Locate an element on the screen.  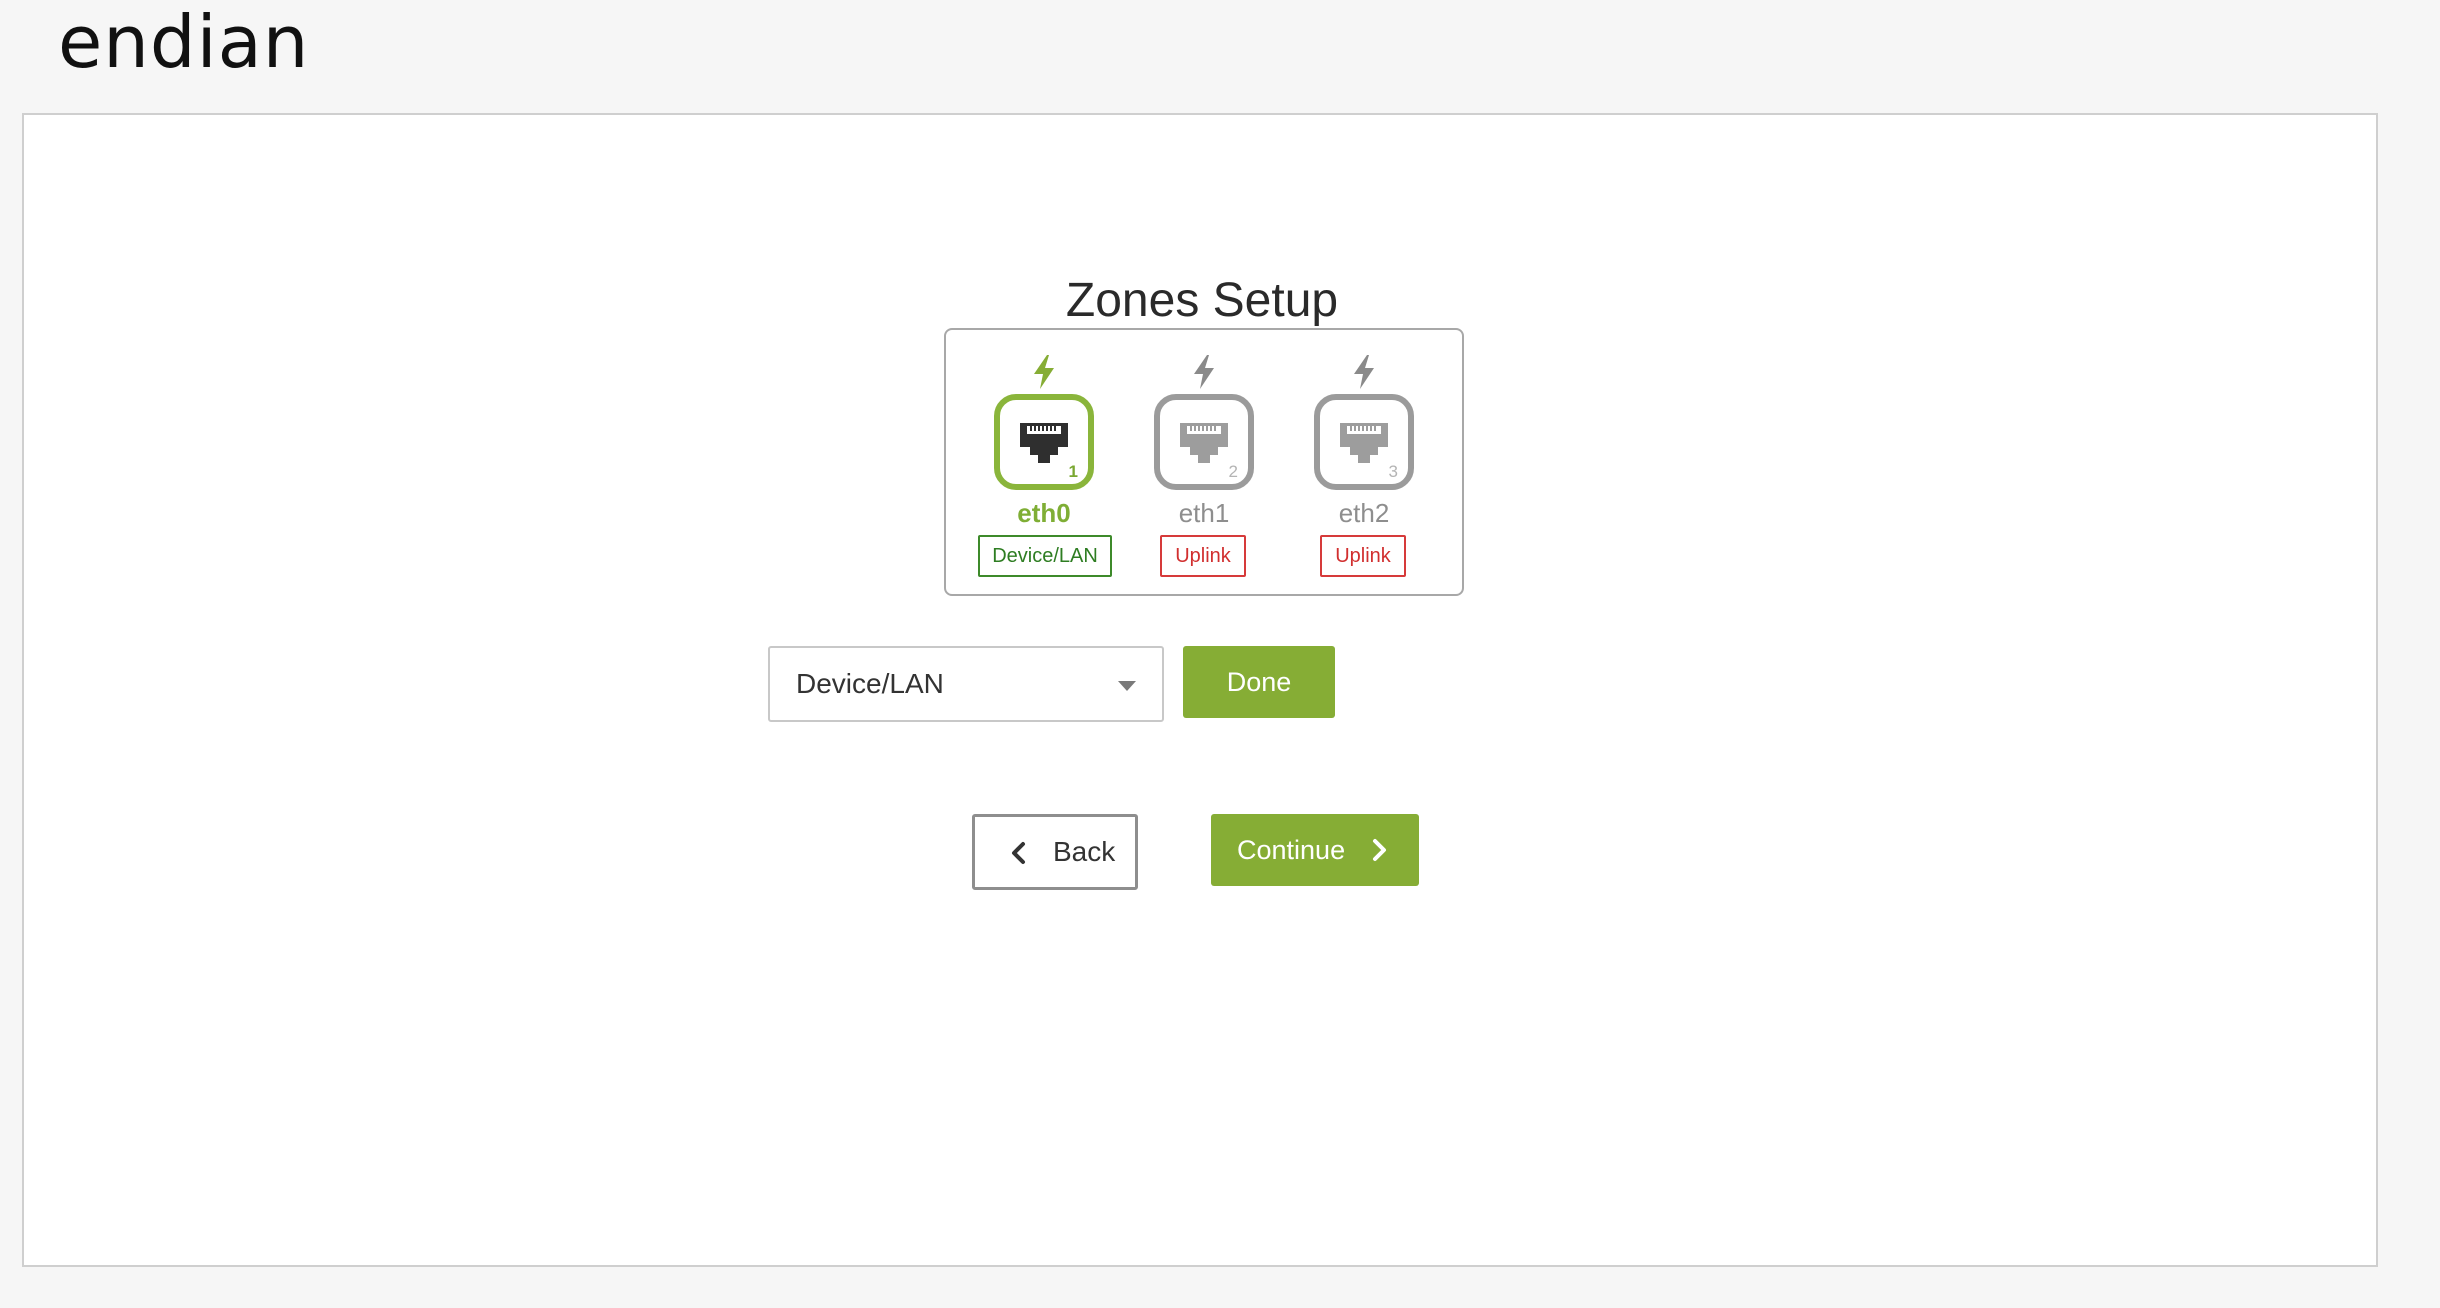
port-eth1: 2 eth1 Uplink is located at coordinates (1204, 464).